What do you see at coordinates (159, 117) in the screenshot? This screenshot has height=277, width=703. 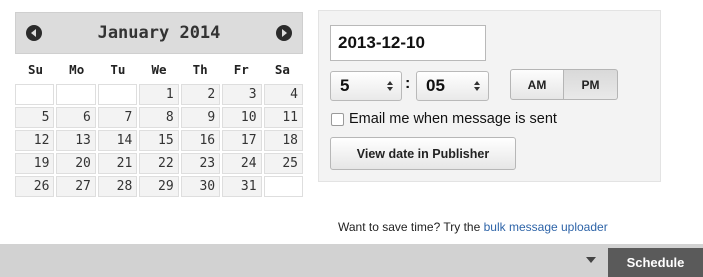 I see `calendar-day: 8` at bounding box center [159, 117].